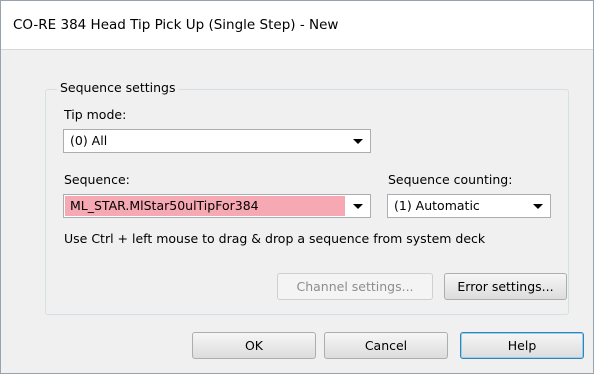 The width and height of the screenshot is (594, 374). Describe the element at coordinates (254, 345) in the screenshot. I see `ok-button: OK` at that location.